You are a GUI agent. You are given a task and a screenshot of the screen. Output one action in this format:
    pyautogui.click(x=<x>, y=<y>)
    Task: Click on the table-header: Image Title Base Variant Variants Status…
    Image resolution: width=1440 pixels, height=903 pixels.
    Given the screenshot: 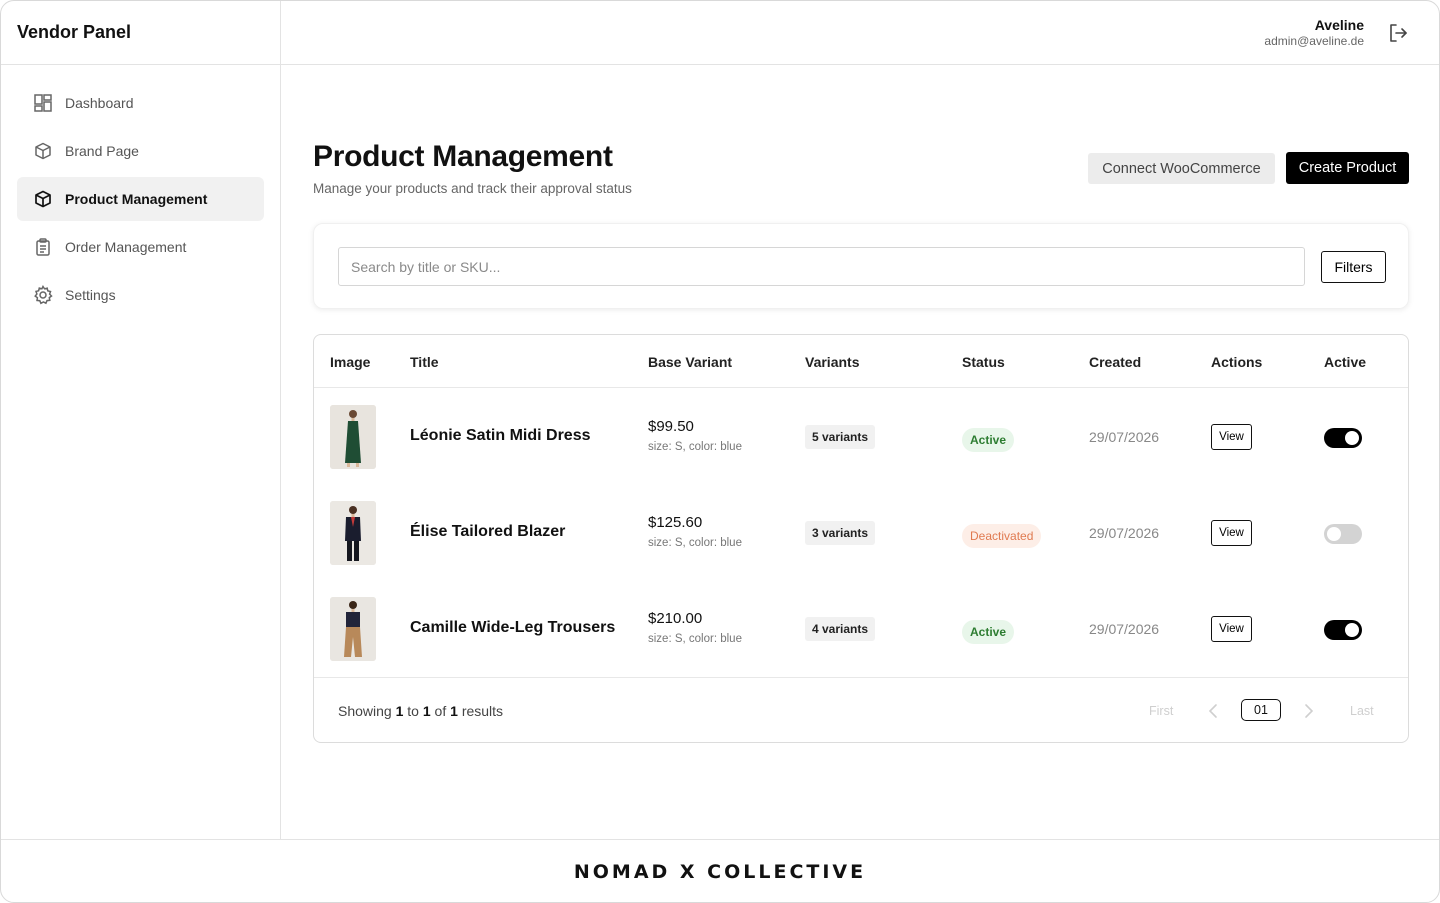 What is the action you would take?
    pyautogui.click(x=861, y=361)
    